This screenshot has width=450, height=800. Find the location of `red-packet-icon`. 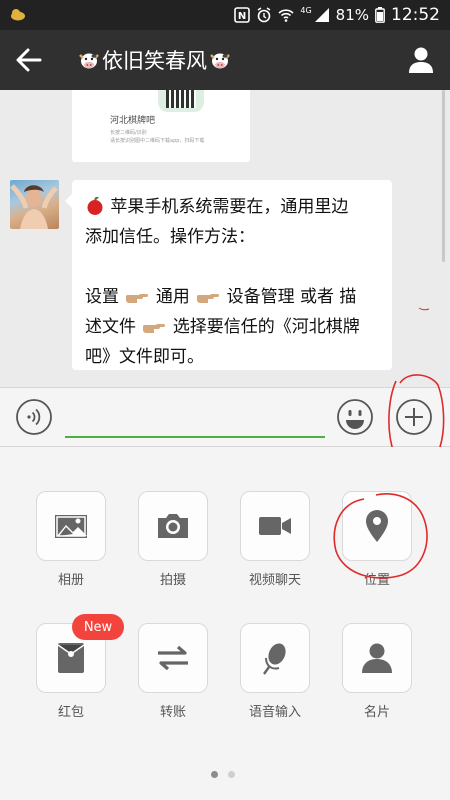

red-packet-icon is located at coordinates (71, 658).